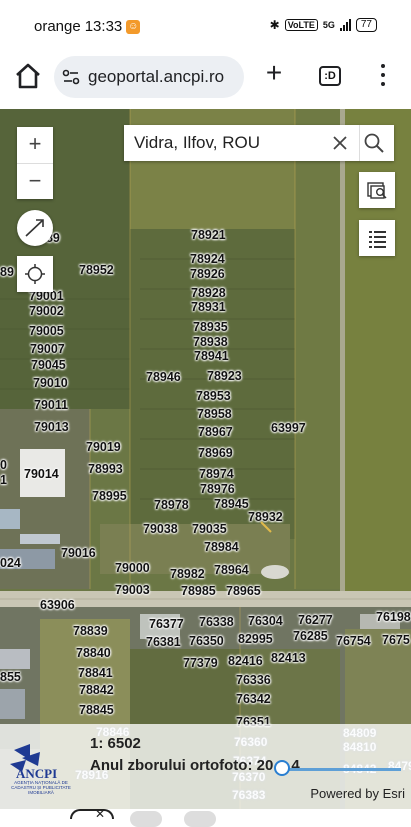  Describe the element at coordinates (383, 75) in the screenshot. I see `menu-dots-icon` at that location.